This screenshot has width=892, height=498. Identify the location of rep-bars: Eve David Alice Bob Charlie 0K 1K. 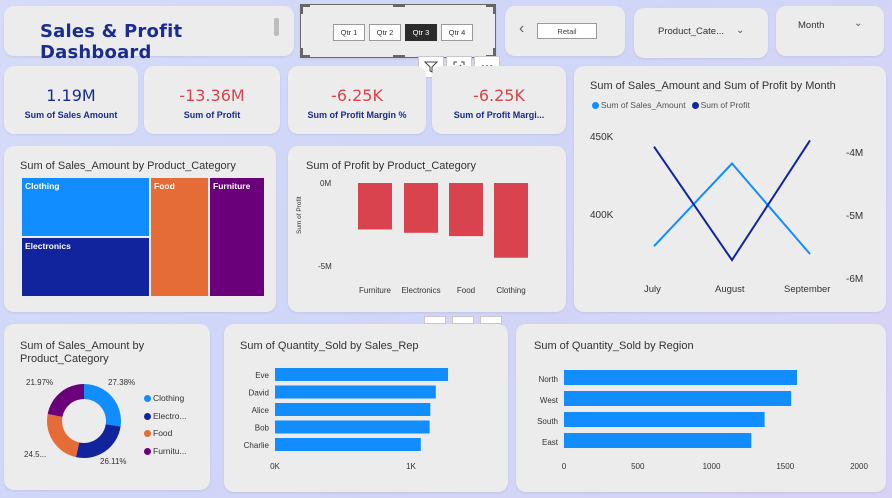
(346, 419).